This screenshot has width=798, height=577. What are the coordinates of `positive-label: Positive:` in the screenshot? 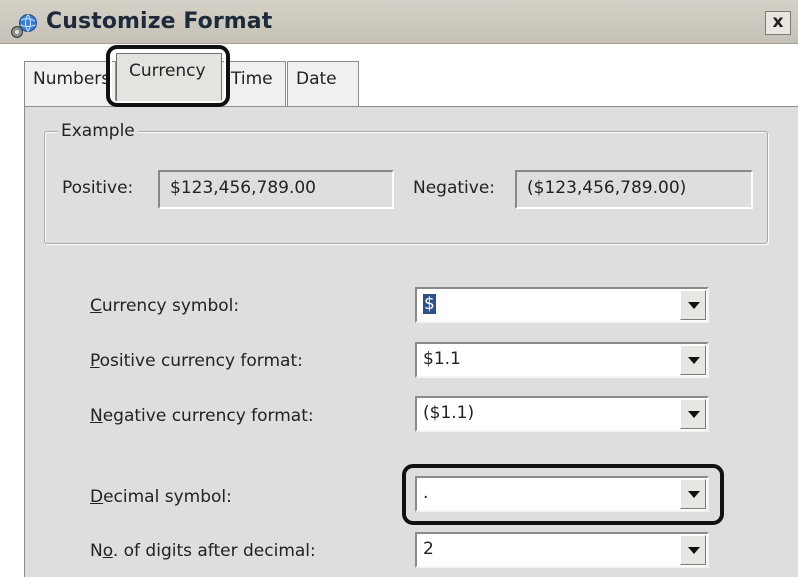 It's located at (98, 188).